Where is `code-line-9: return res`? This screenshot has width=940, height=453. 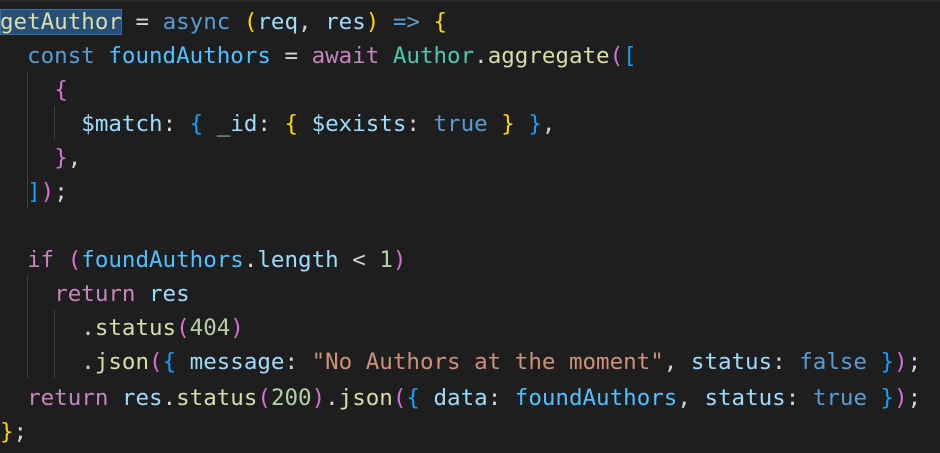 code-line-9: return res is located at coordinates (94, 294).